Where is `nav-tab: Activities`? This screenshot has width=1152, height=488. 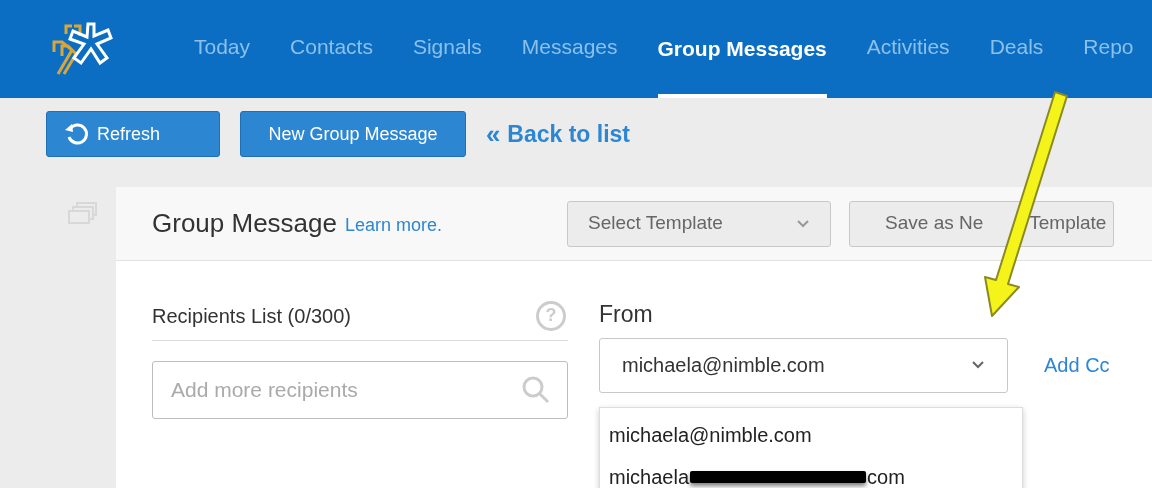
nav-tab: Activities is located at coordinates (908, 49).